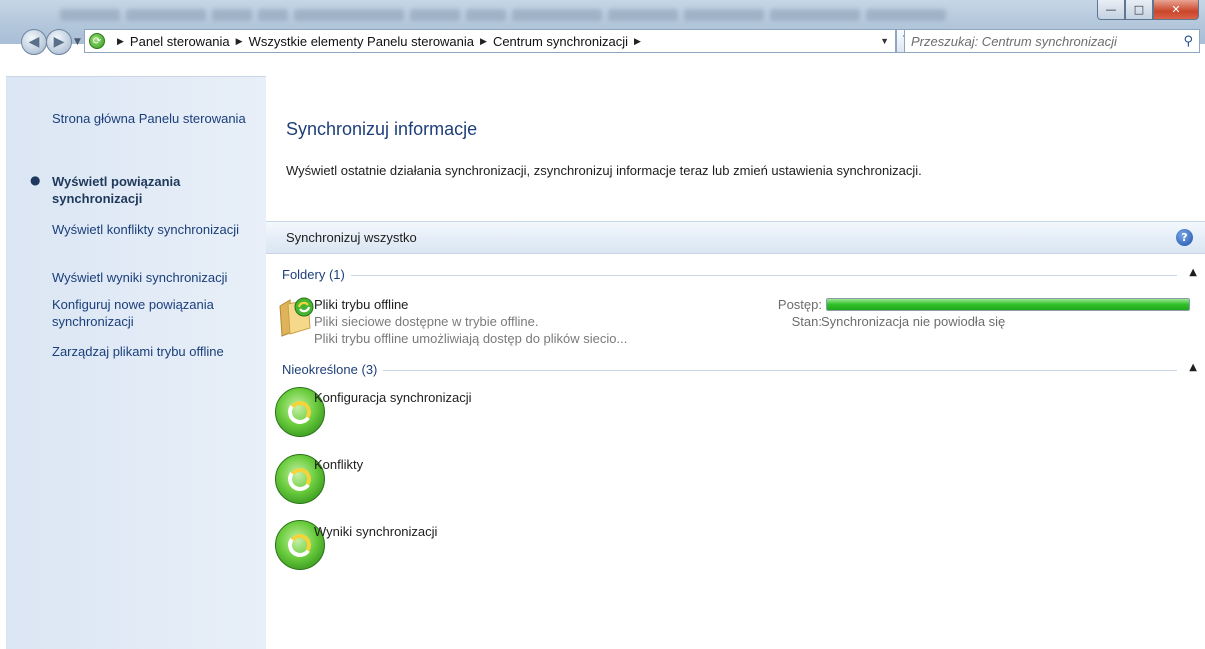 The image size is (1205, 649). Describe the element at coordinates (157, 190) in the screenshot. I see `sidebar-item-sync-partnerships: Wyświetl powiązania synchronizacji` at that location.